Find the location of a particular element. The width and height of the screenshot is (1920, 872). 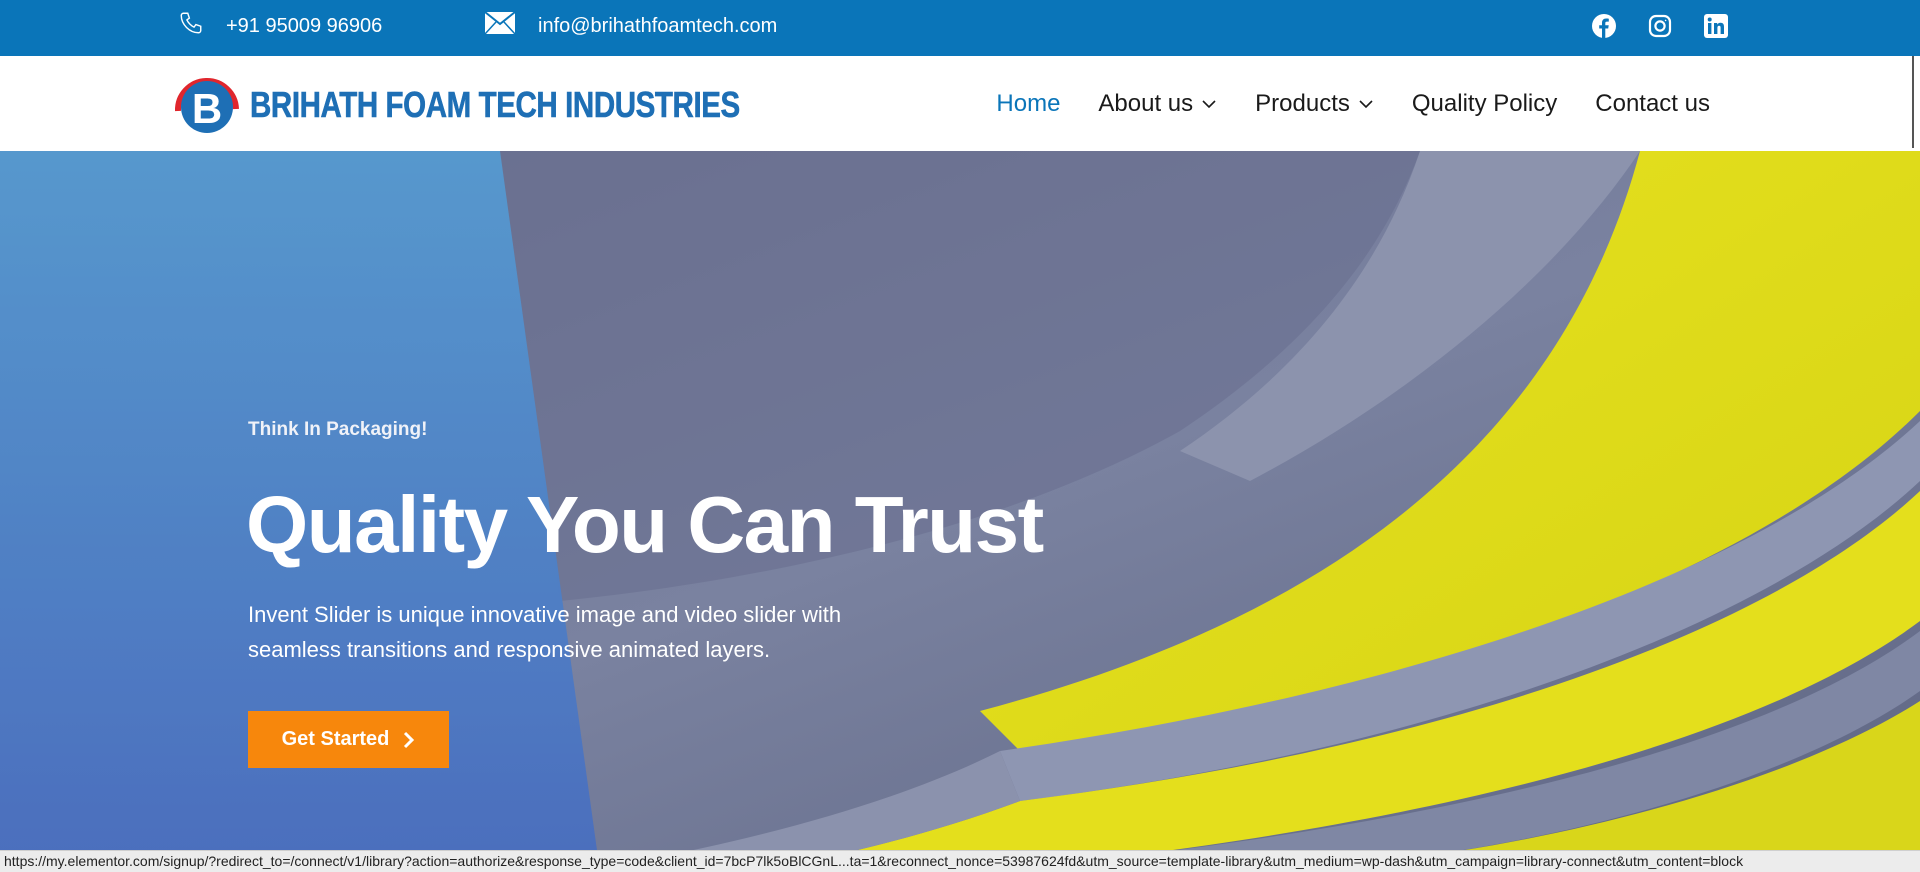

nav-products: Products is located at coordinates (1314, 104).